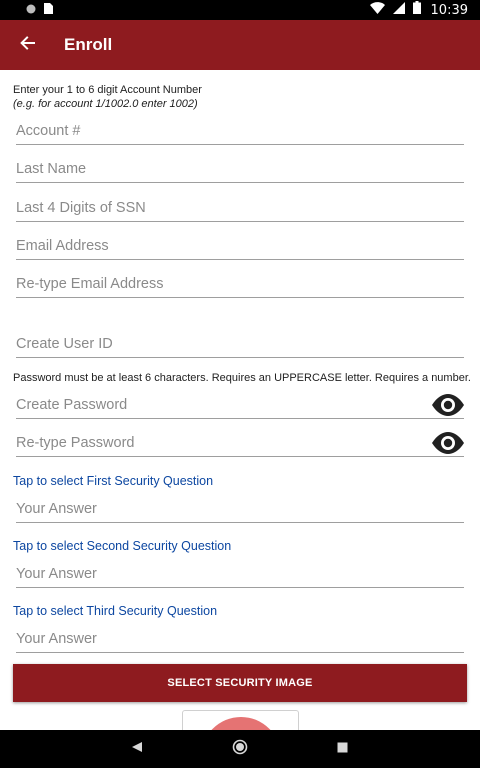 The height and width of the screenshot is (768, 480). I want to click on security-image-card, so click(240, 720).